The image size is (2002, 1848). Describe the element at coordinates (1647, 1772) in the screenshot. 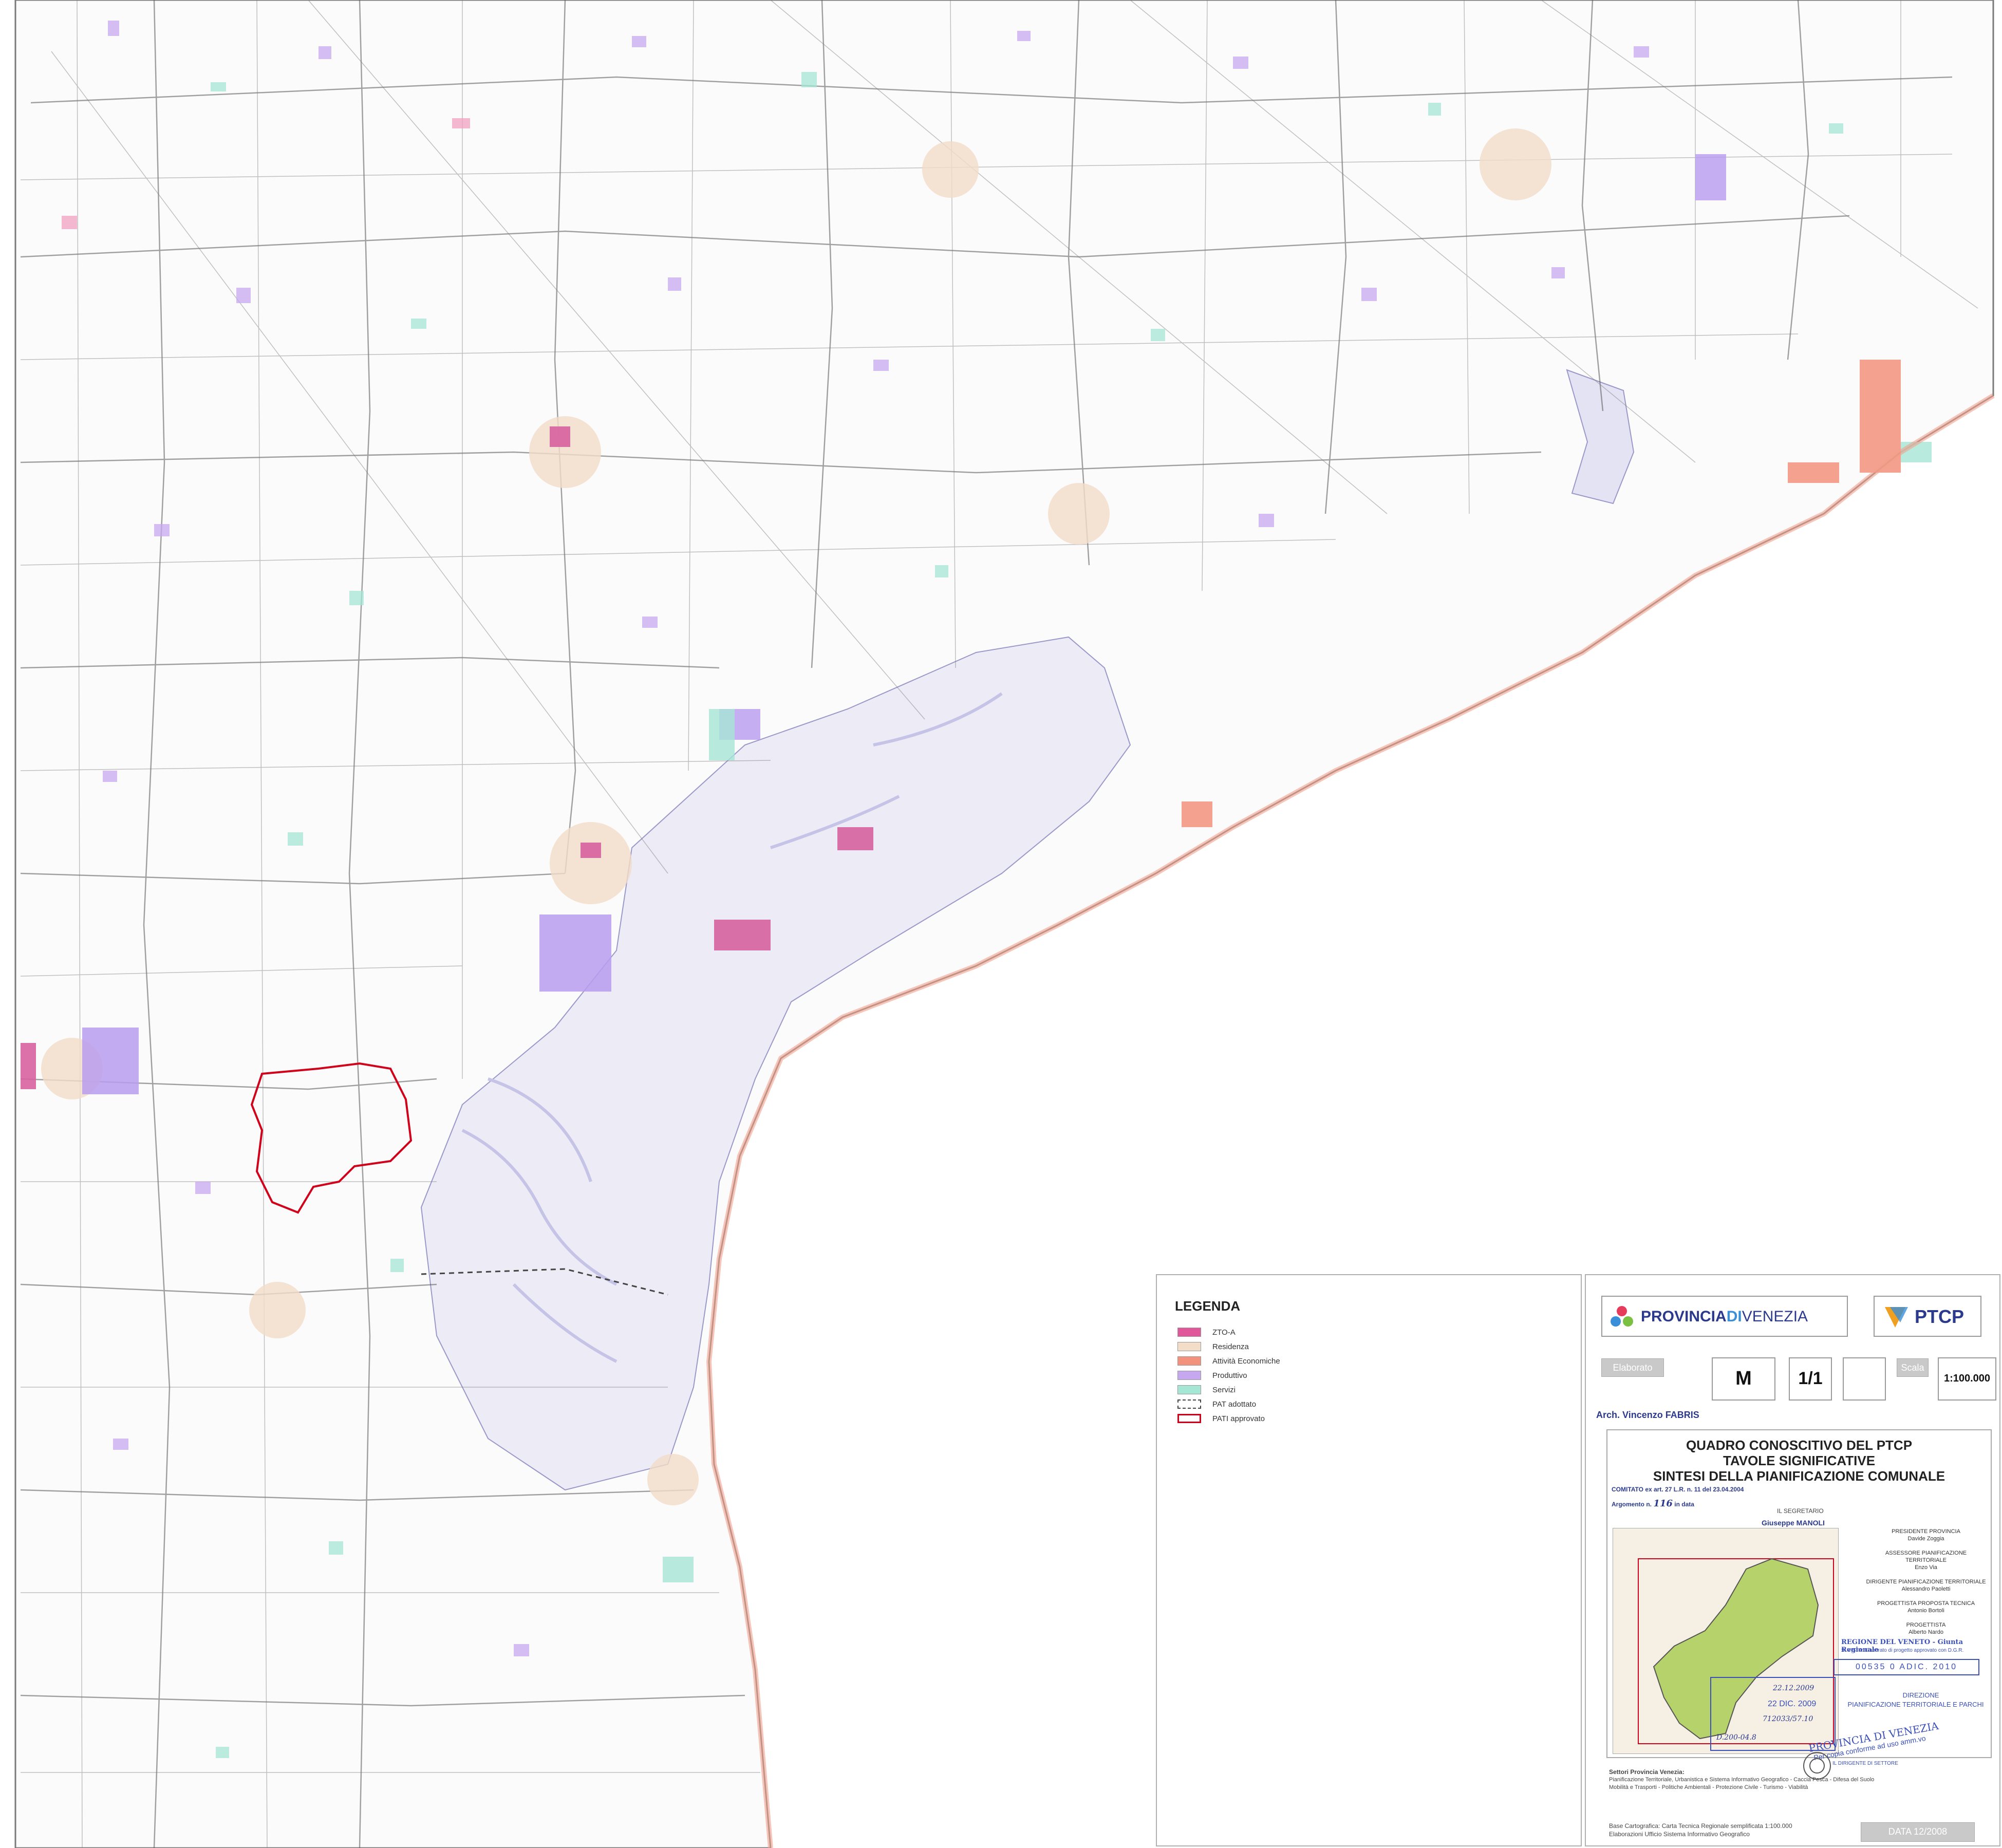

I see `settori-title: Settori Provincia Venezia:` at that location.